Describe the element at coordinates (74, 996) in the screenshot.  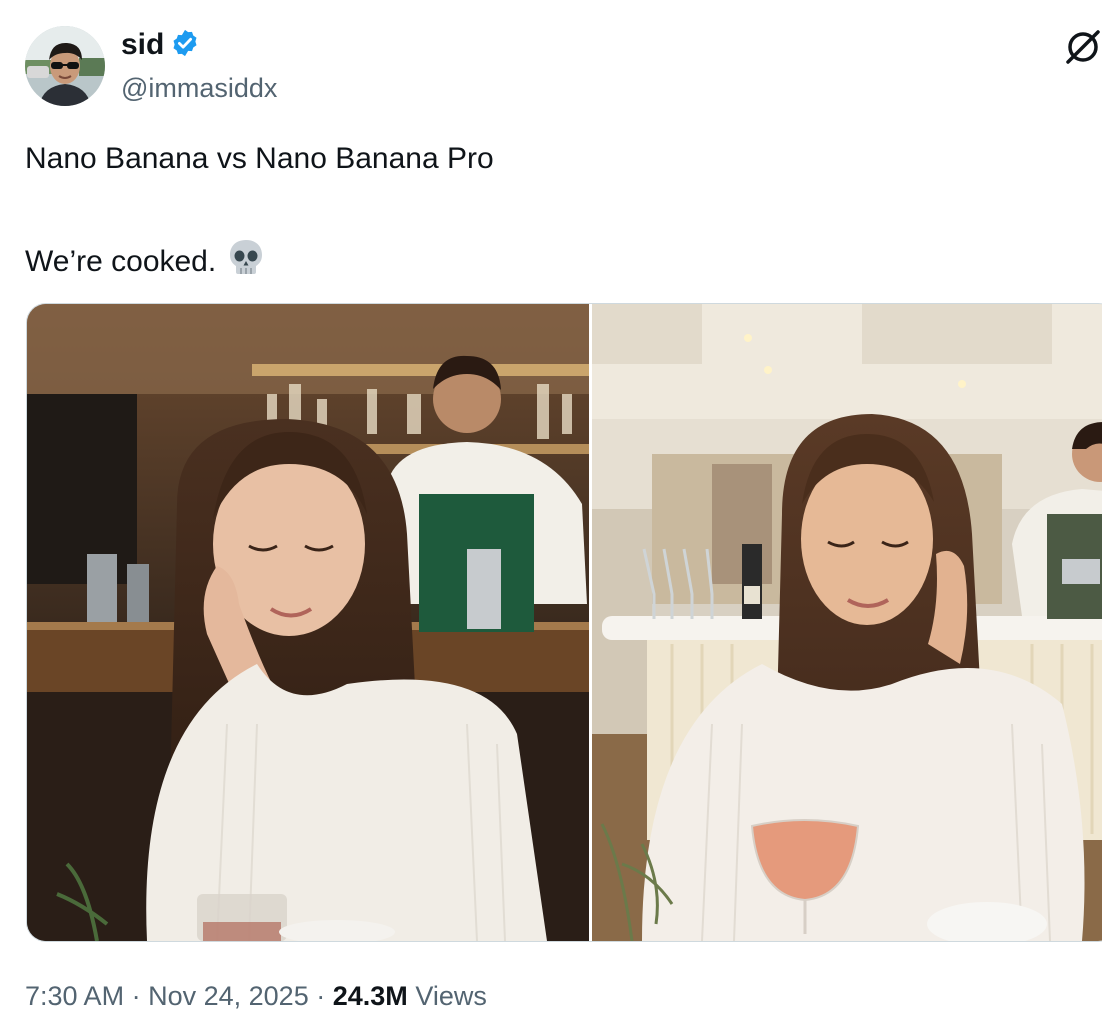
I see `tweet-time: 7:30 AM` at that location.